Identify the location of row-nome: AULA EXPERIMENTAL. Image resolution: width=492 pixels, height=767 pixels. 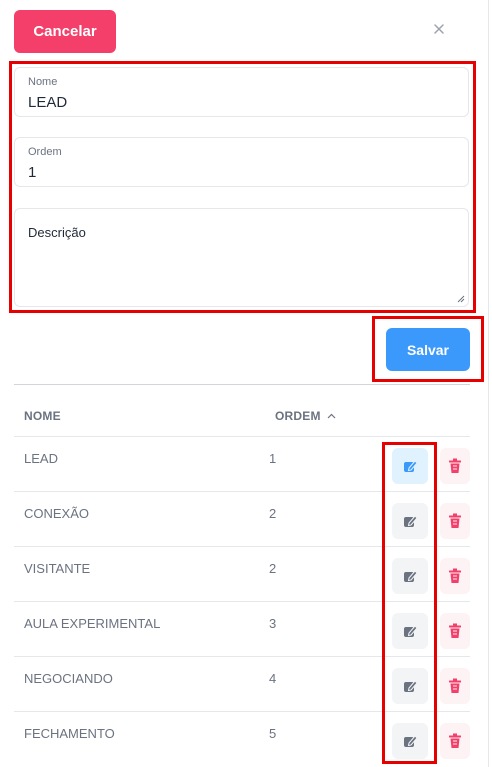
(92, 623).